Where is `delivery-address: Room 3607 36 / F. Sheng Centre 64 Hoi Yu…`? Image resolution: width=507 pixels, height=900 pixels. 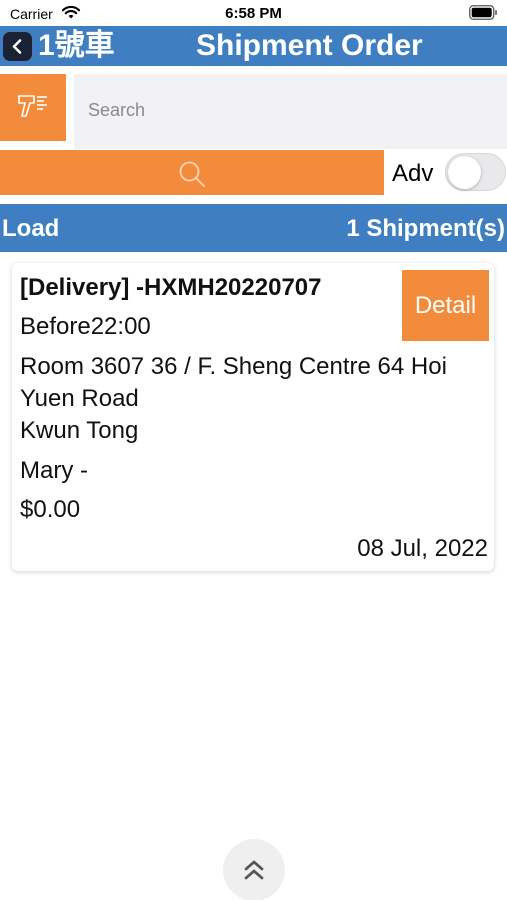 delivery-address: Room 3607 36 / F. Sheng Centre 64 Hoi Yu… is located at coordinates (255, 399).